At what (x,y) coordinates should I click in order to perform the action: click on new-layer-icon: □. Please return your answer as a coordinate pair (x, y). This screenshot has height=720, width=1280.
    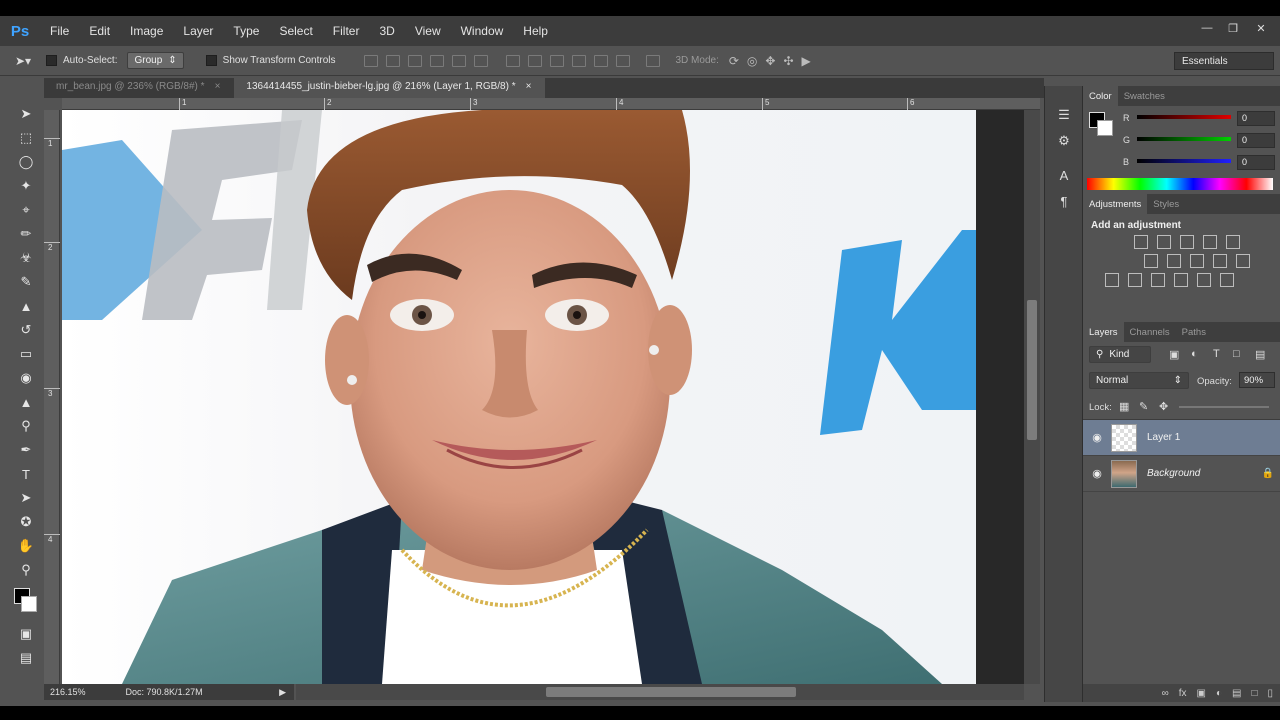
    Looking at the image, I should click on (1254, 693).